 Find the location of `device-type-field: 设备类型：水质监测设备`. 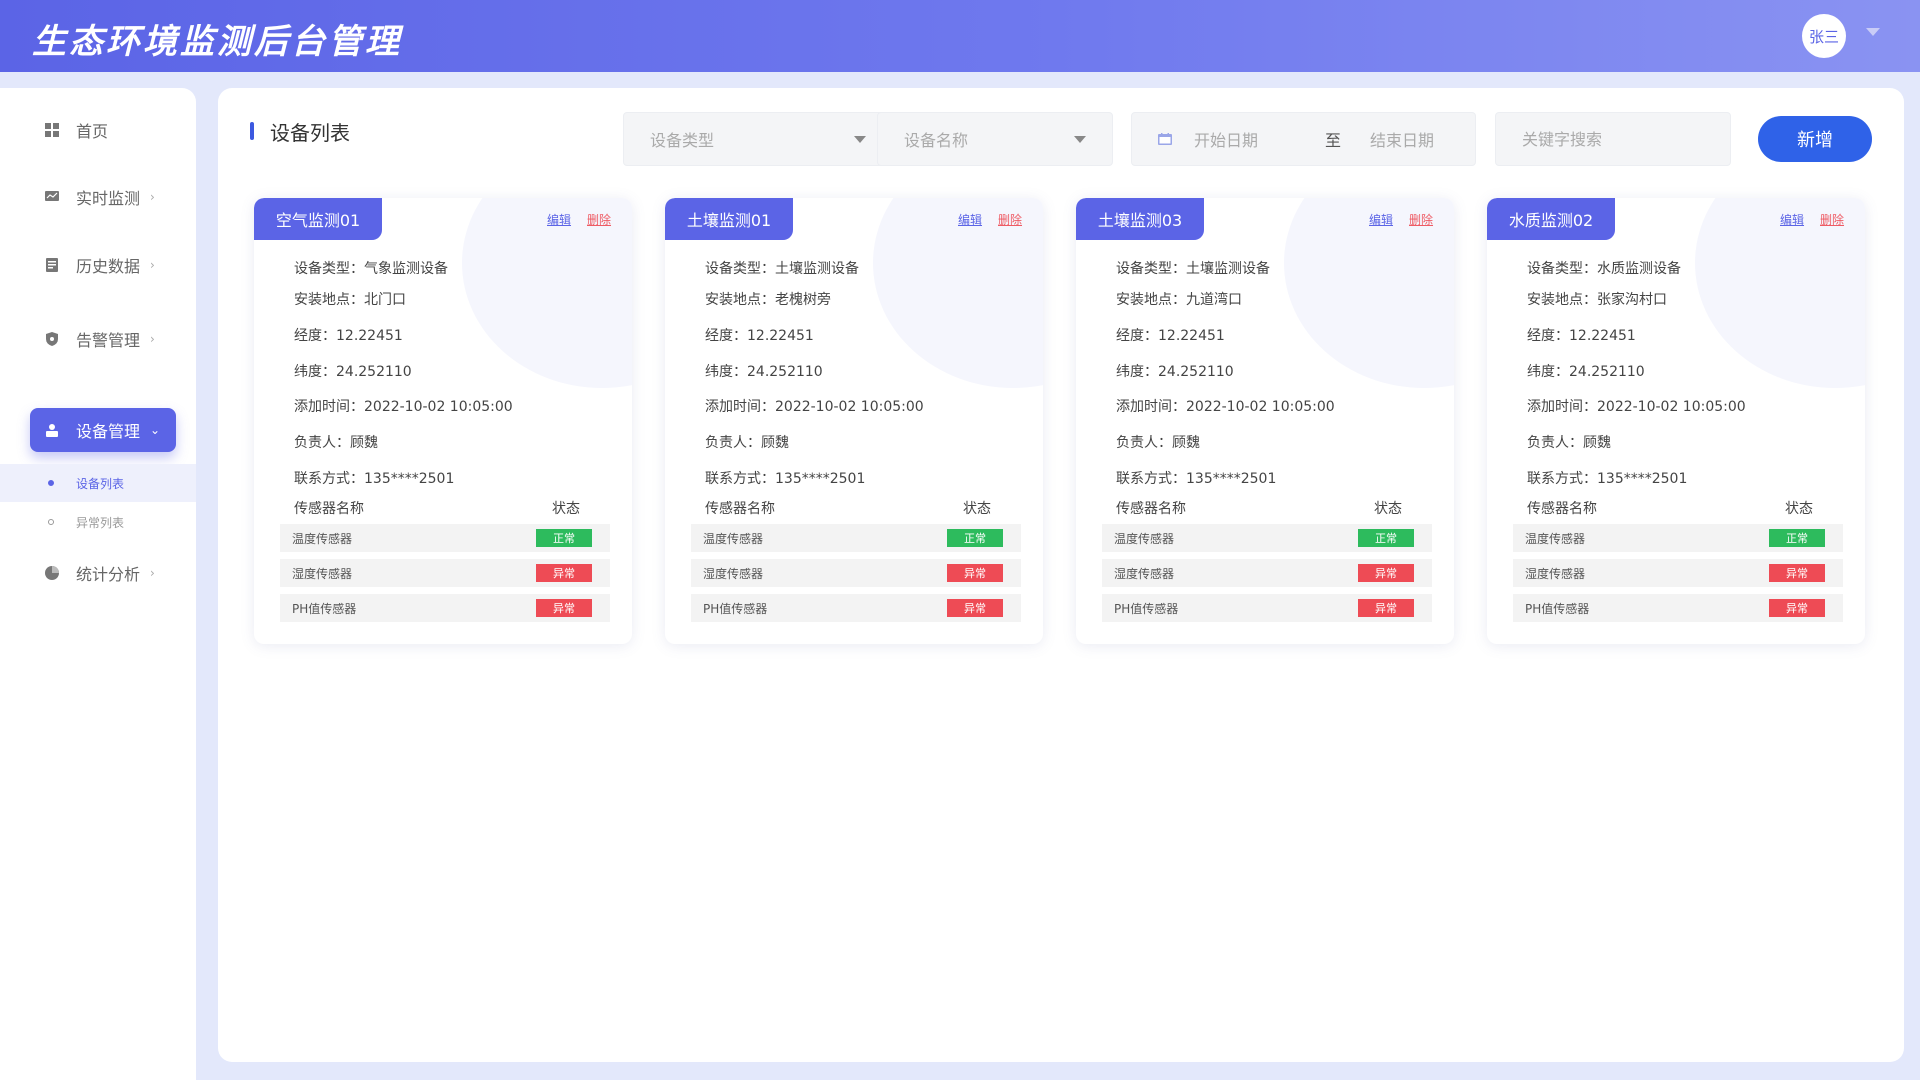

device-type-field: 设备类型：水质监测设备 is located at coordinates (1604, 268).